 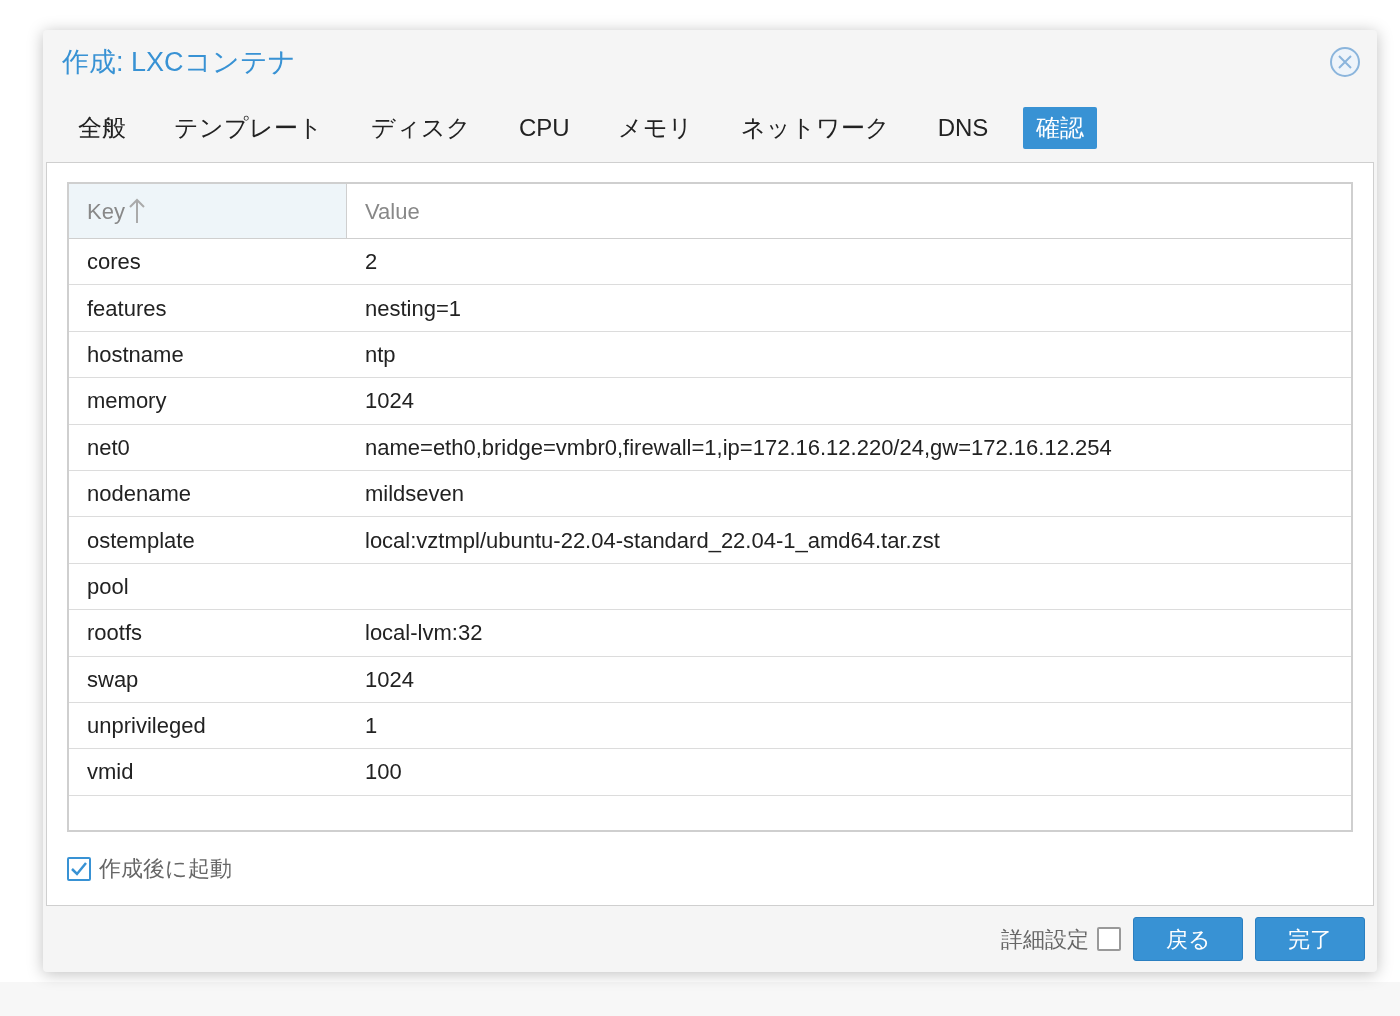 I want to click on table-cell-text: unprivileged, so click(x=146, y=726).